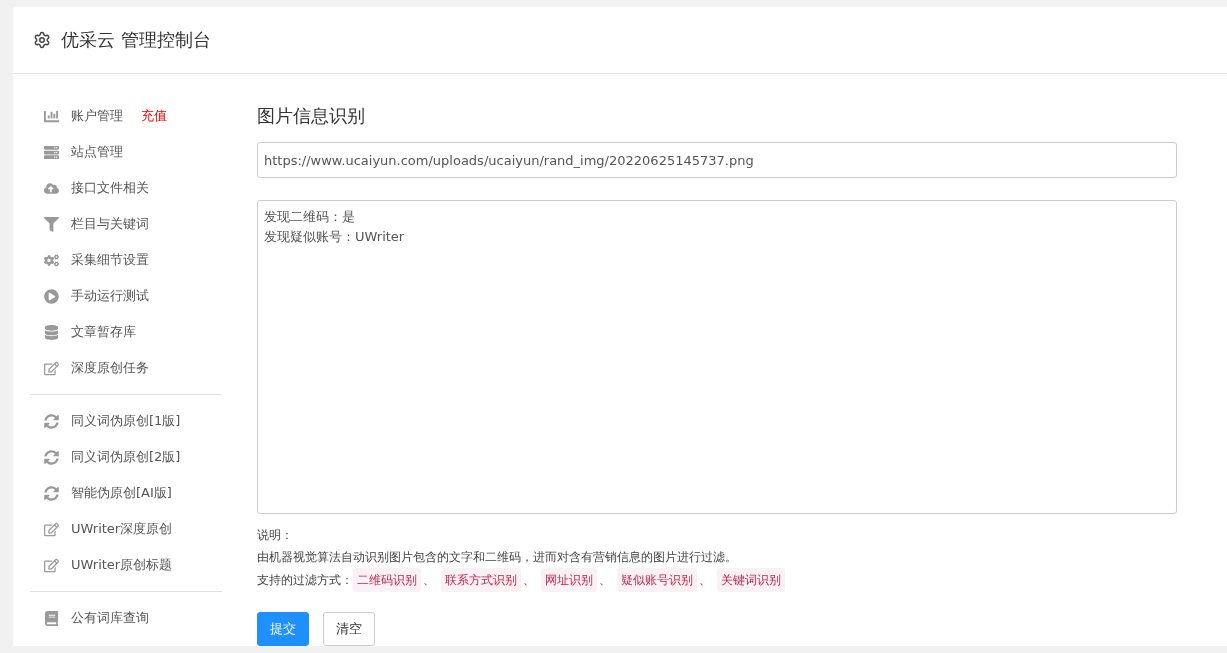  Describe the element at coordinates (51, 332) in the screenshot. I see `database-icon` at that location.